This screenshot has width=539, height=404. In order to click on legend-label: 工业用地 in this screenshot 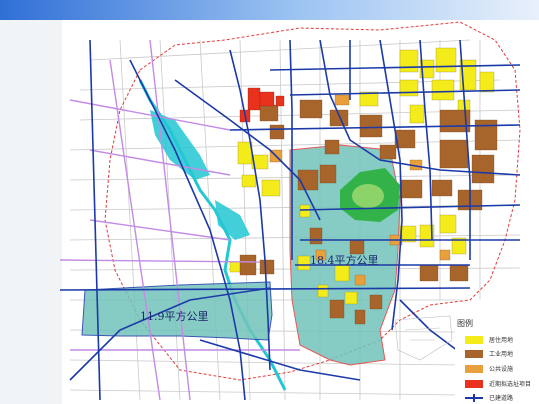, I will do `click(501, 354)`.